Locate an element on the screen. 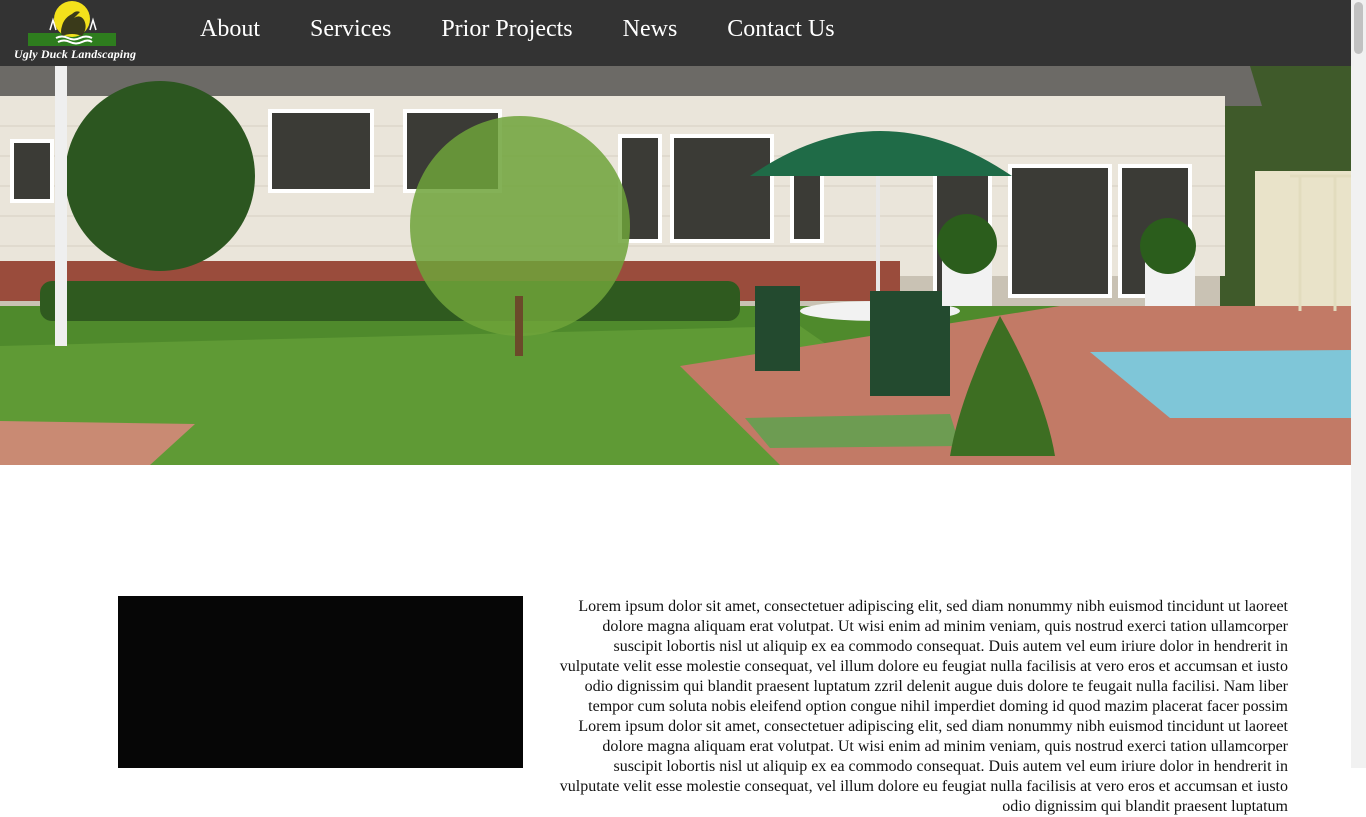 The height and width of the screenshot is (817, 1366). nav-news: News is located at coordinates (650, 29).